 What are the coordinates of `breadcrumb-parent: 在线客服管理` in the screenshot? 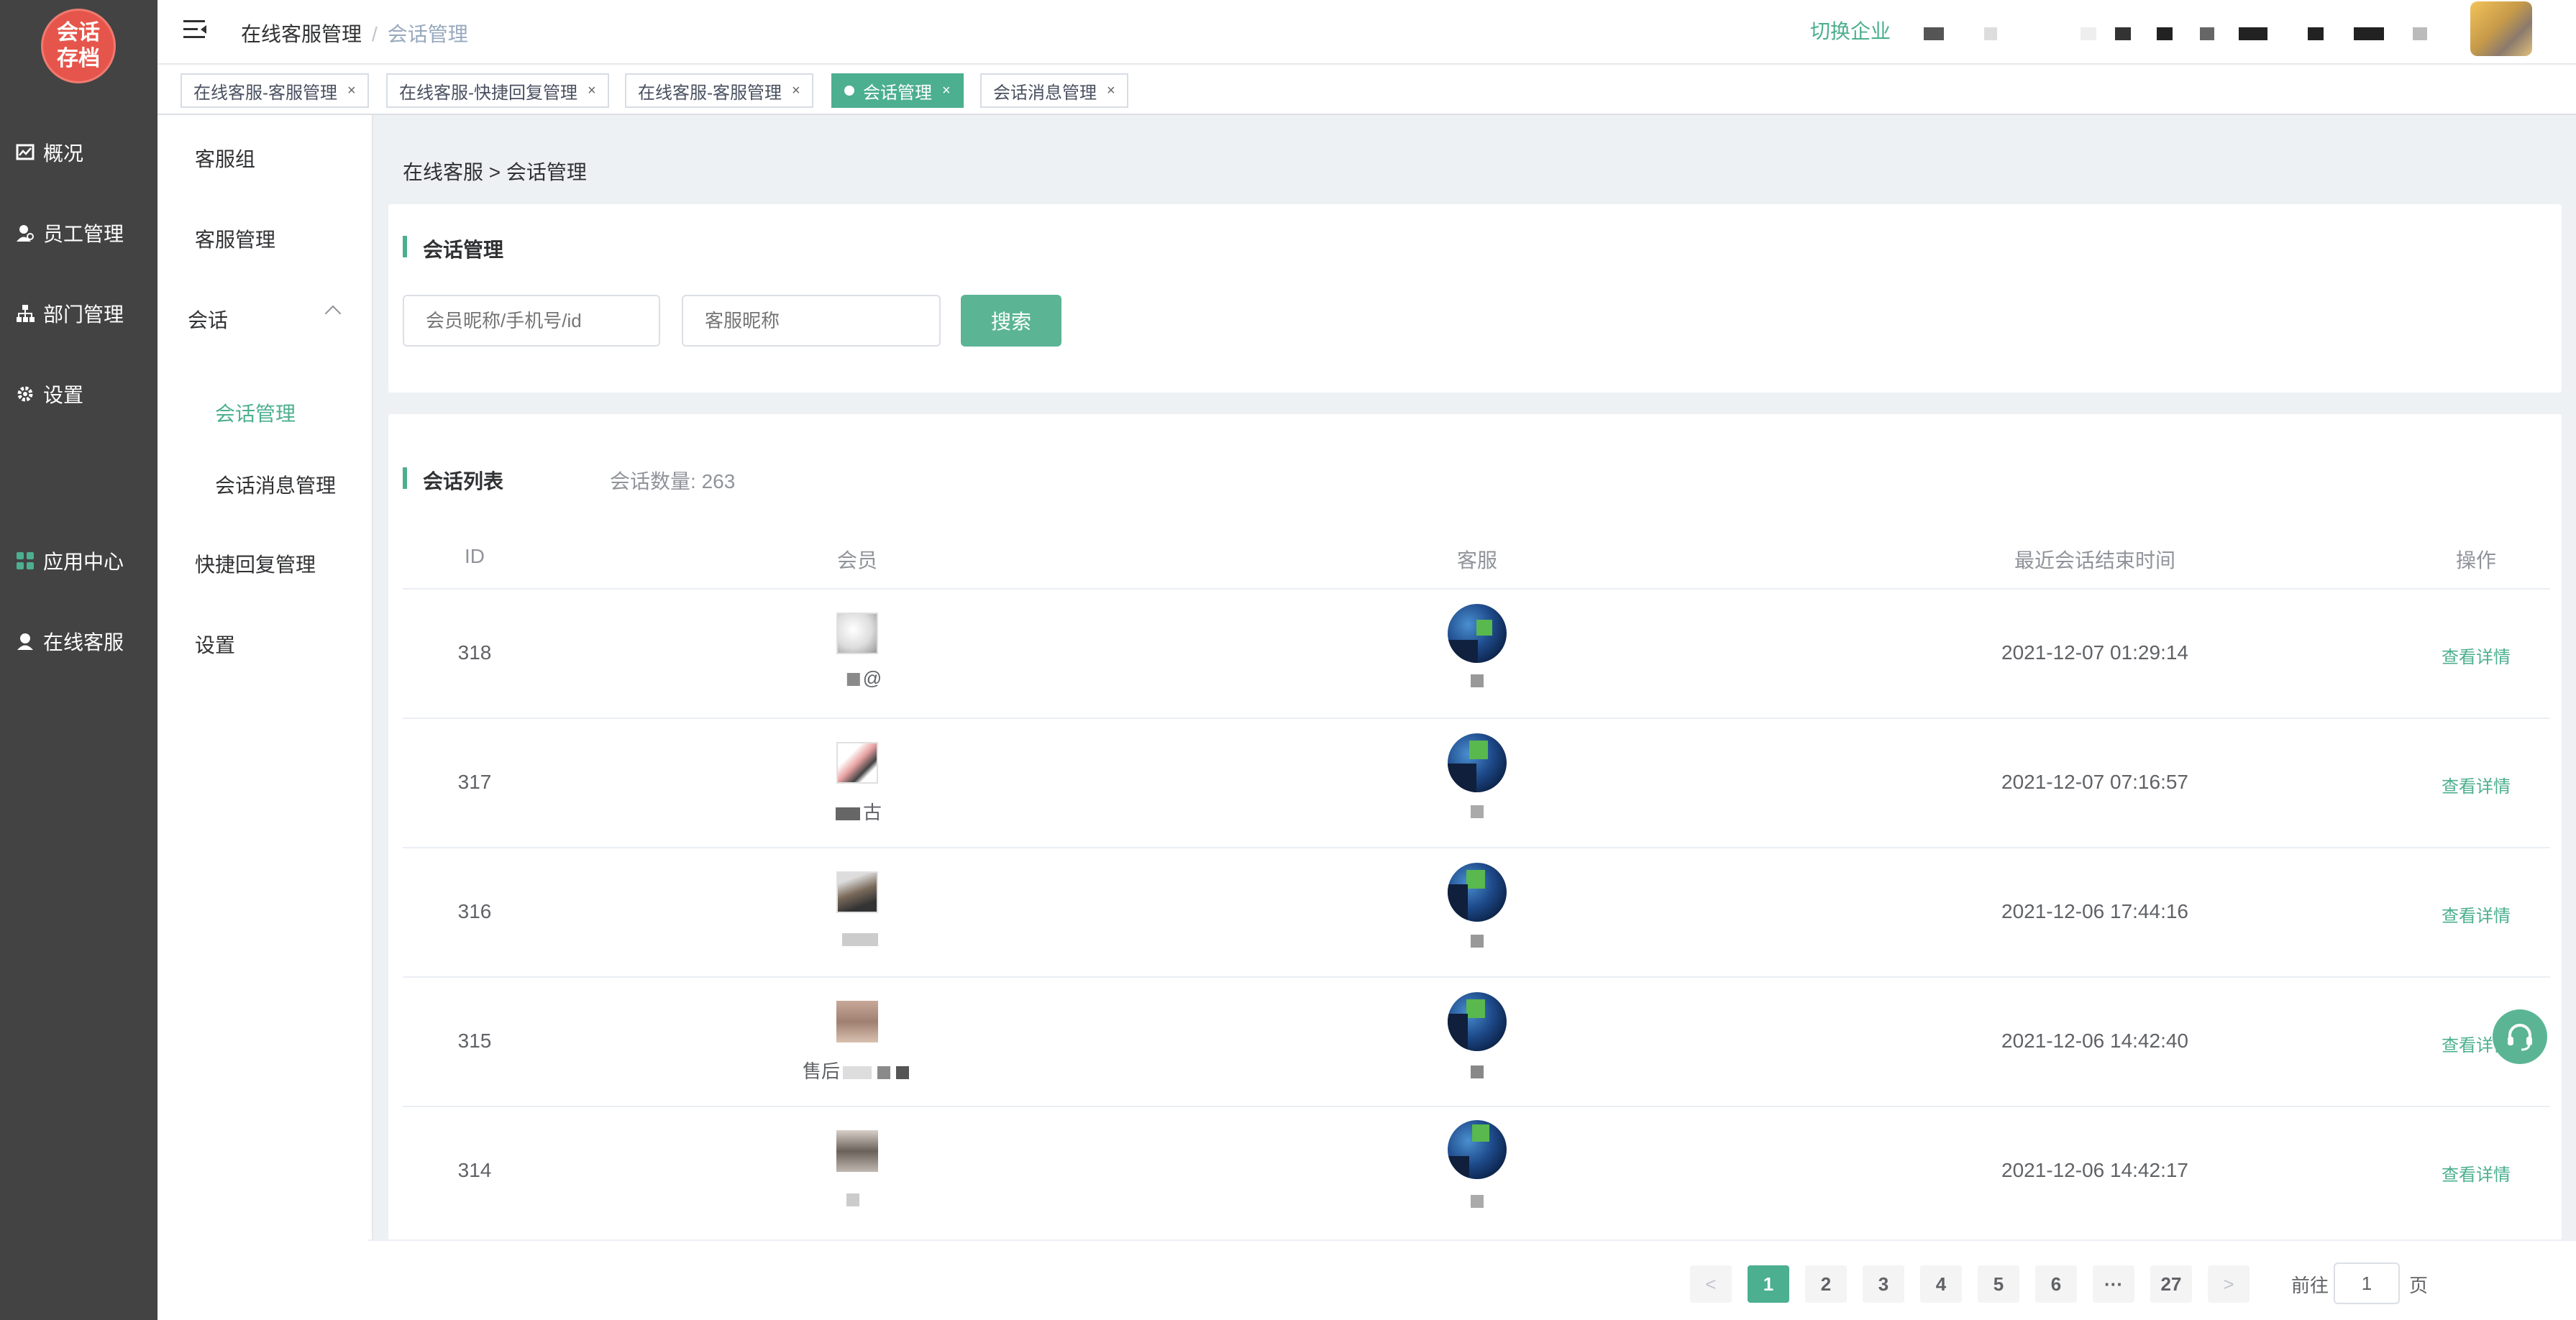 It's located at (301, 34).